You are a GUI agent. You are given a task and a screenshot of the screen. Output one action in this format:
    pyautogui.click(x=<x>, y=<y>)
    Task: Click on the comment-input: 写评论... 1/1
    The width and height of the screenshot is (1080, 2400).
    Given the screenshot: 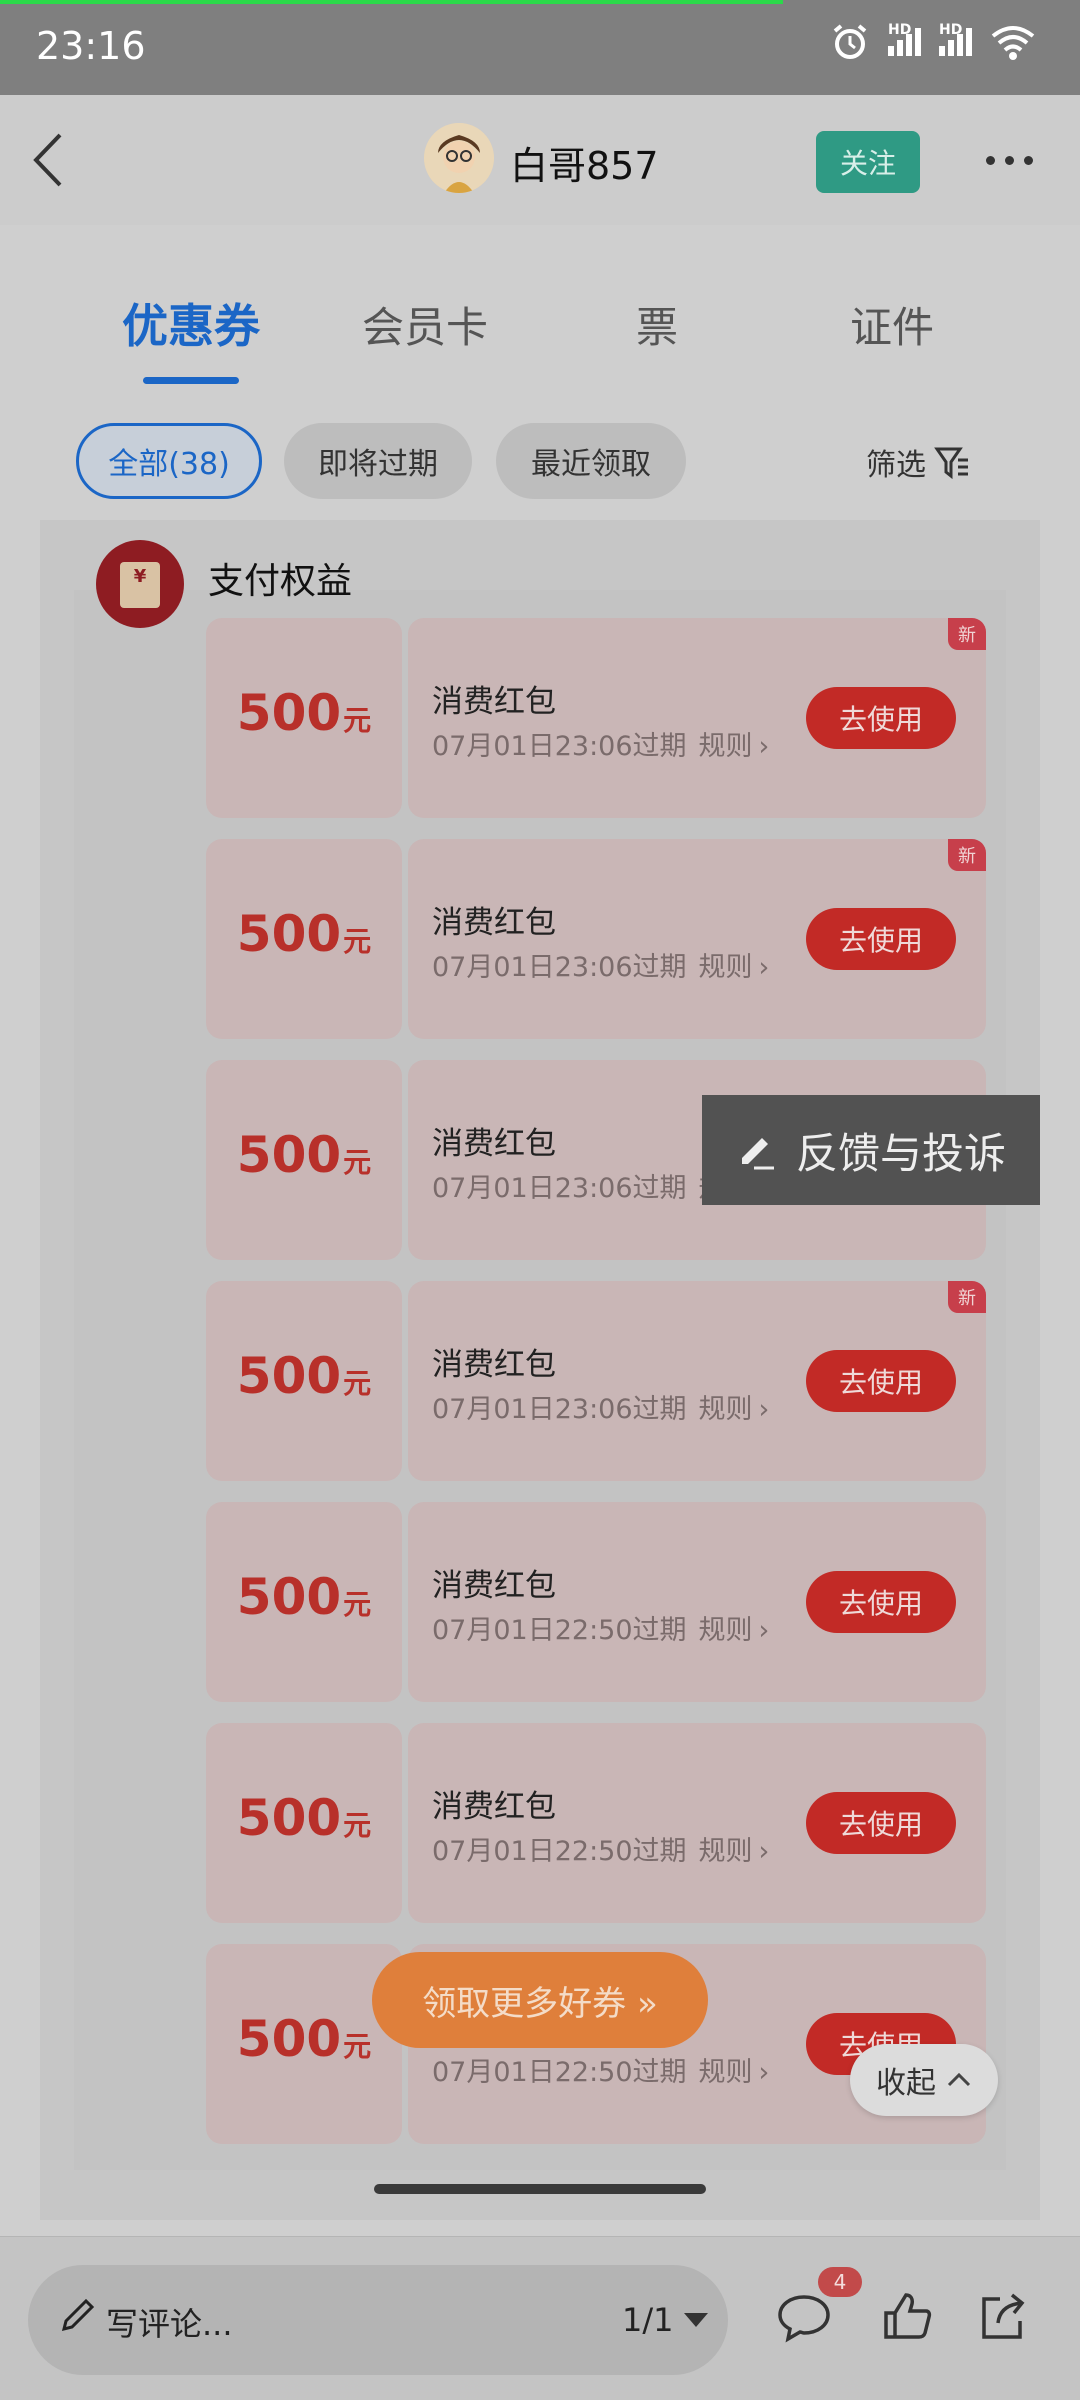 What is the action you would take?
    pyautogui.click(x=378, y=2320)
    